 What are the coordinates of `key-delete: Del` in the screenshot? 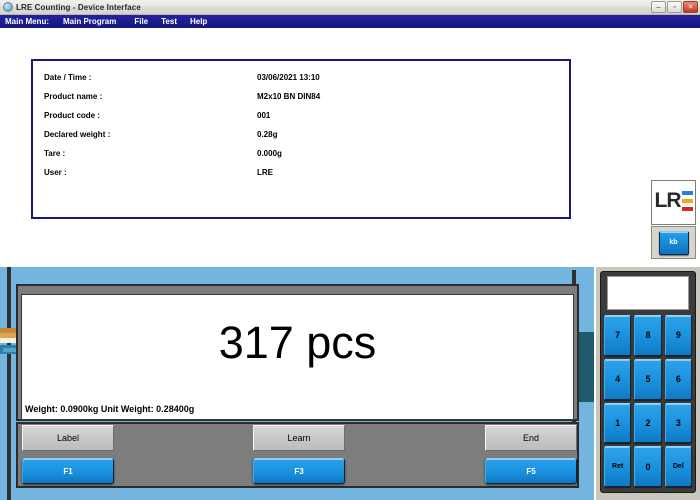 It's located at (678, 466).